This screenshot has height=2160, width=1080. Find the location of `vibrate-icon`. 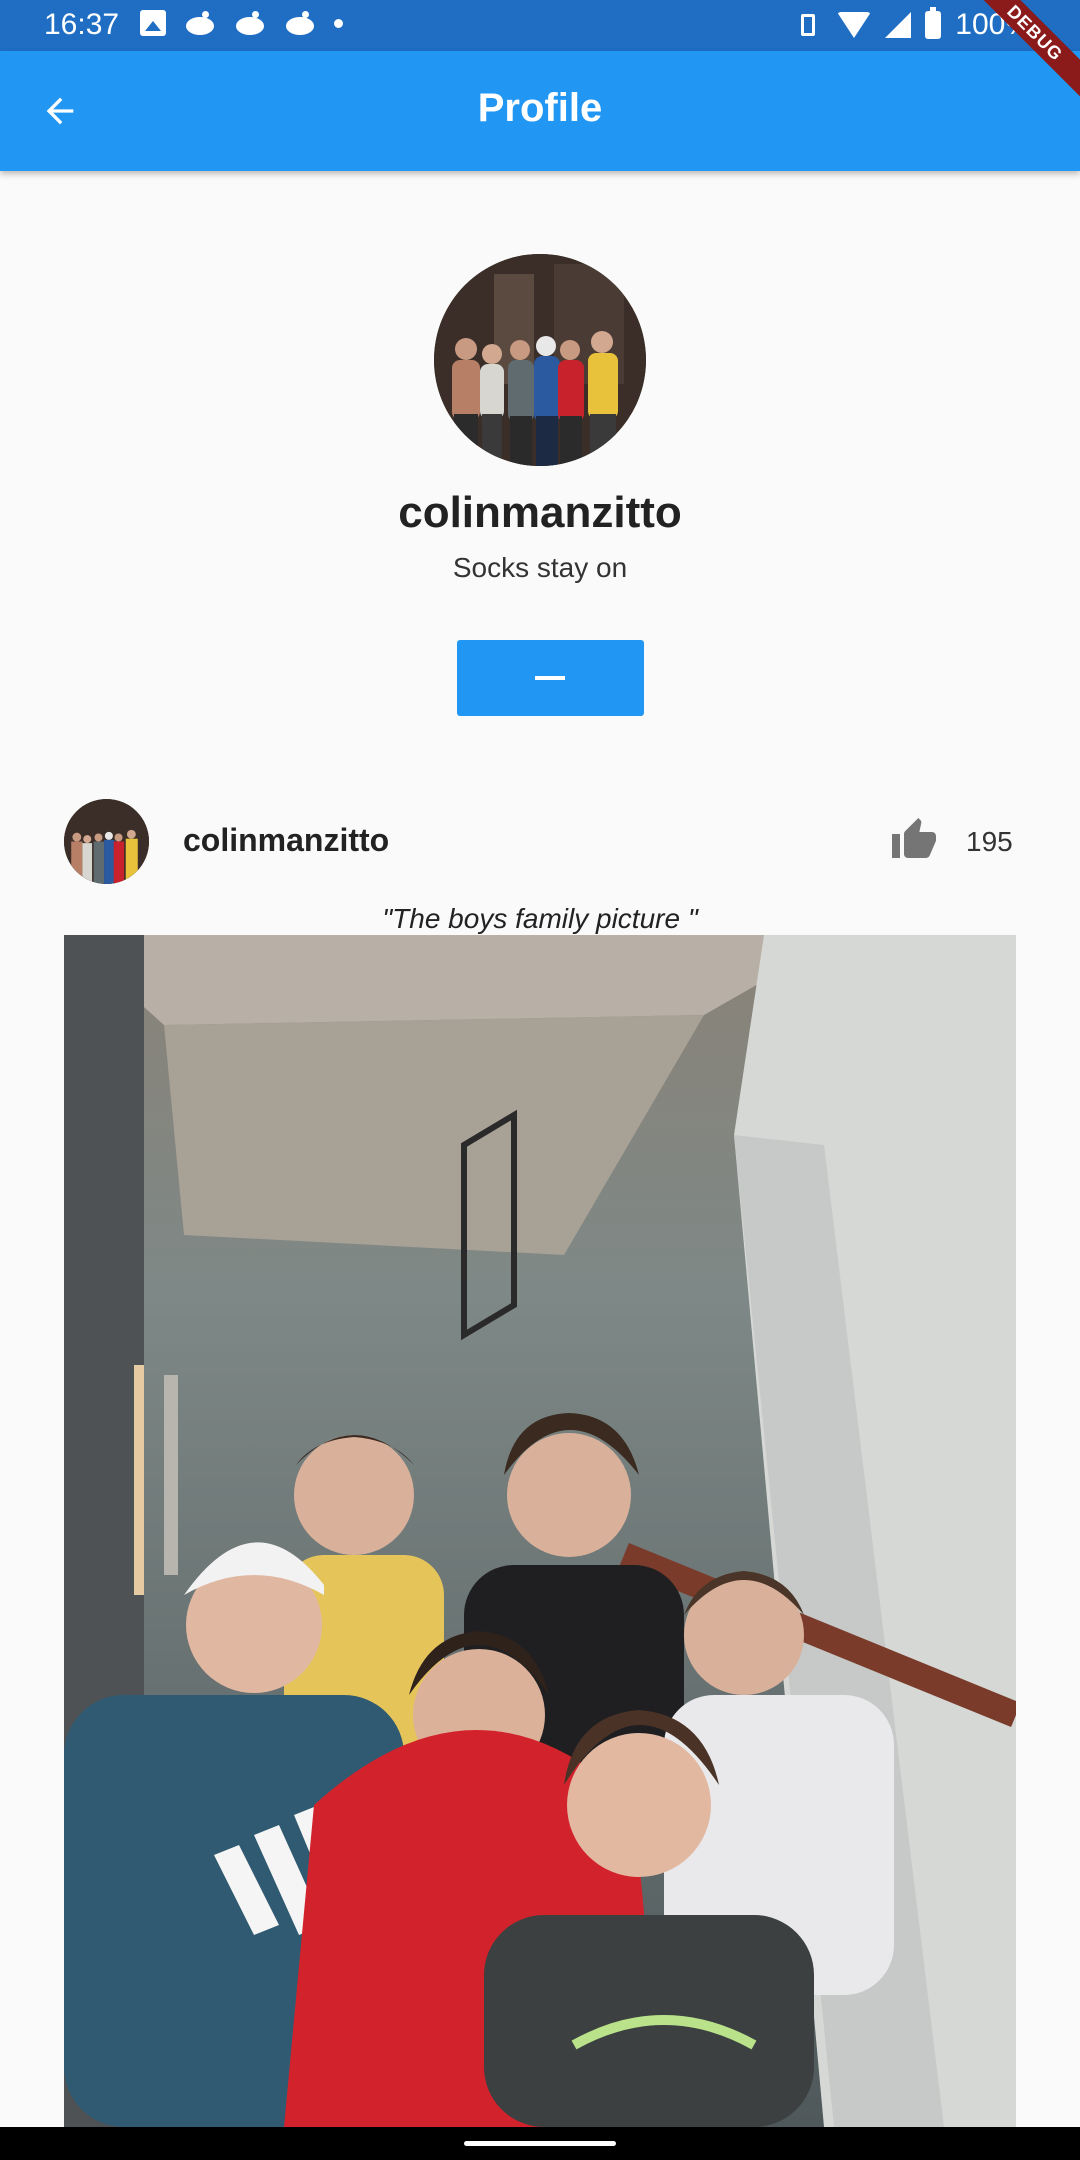

vibrate-icon is located at coordinates (808, 25).